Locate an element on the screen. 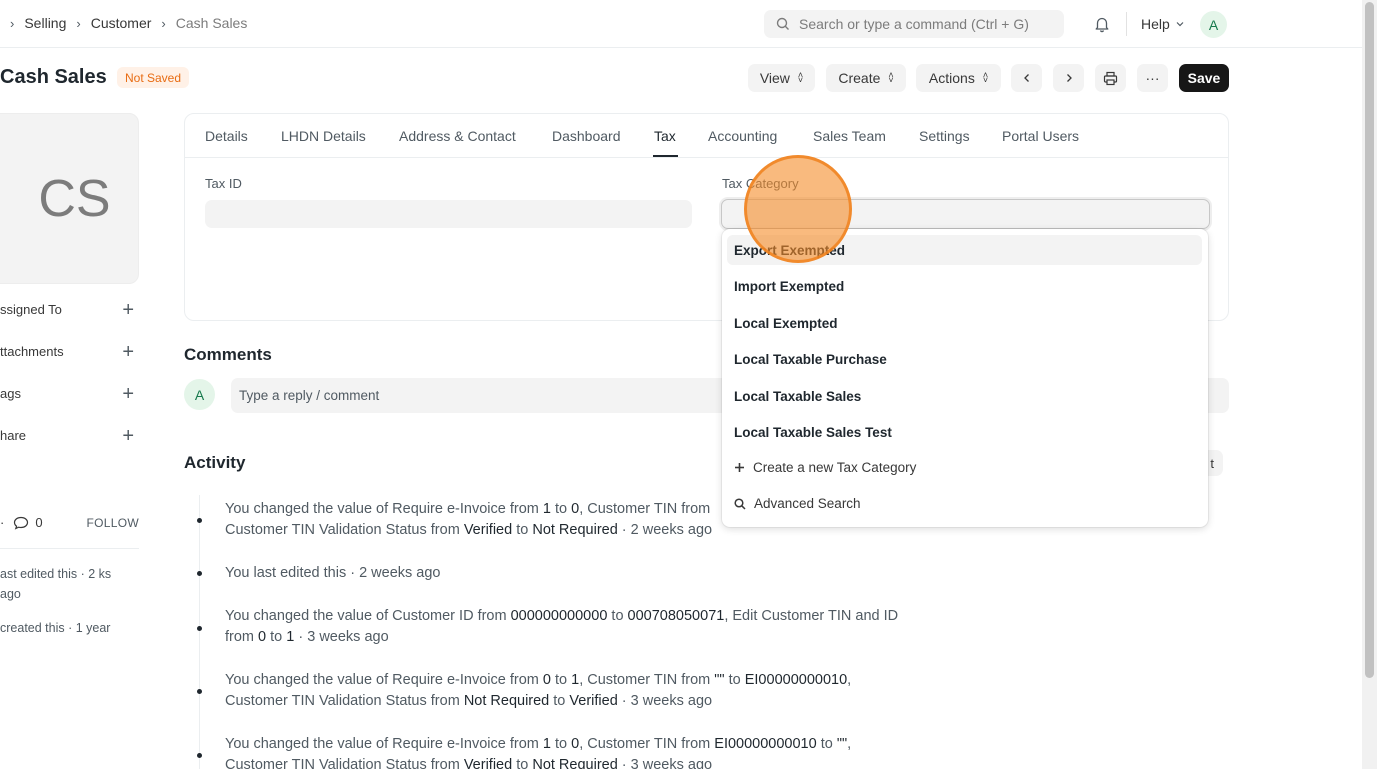 The width and height of the screenshot is (1377, 769). previous-record-button is located at coordinates (1026, 78).